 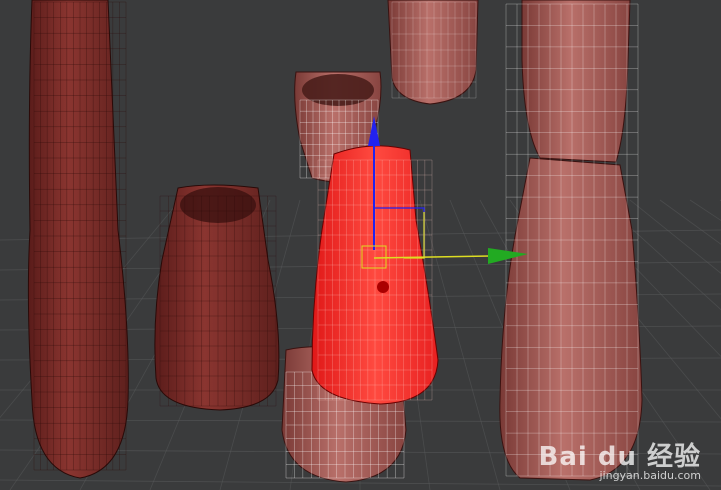 I want to click on top-mid-cap-mesh, so click(x=433, y=52).